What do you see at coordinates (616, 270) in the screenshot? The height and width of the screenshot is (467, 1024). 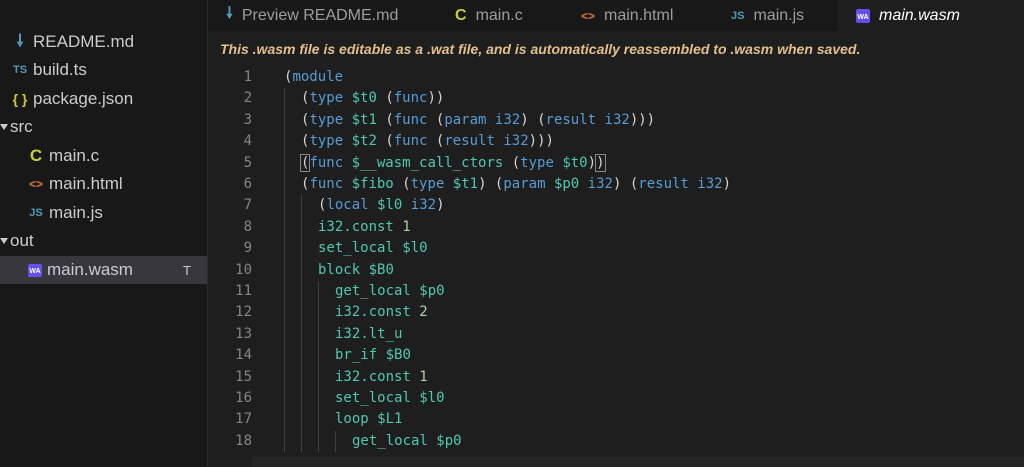 I see `code-line: 10 block $B0` at bounding box center [616, 270].